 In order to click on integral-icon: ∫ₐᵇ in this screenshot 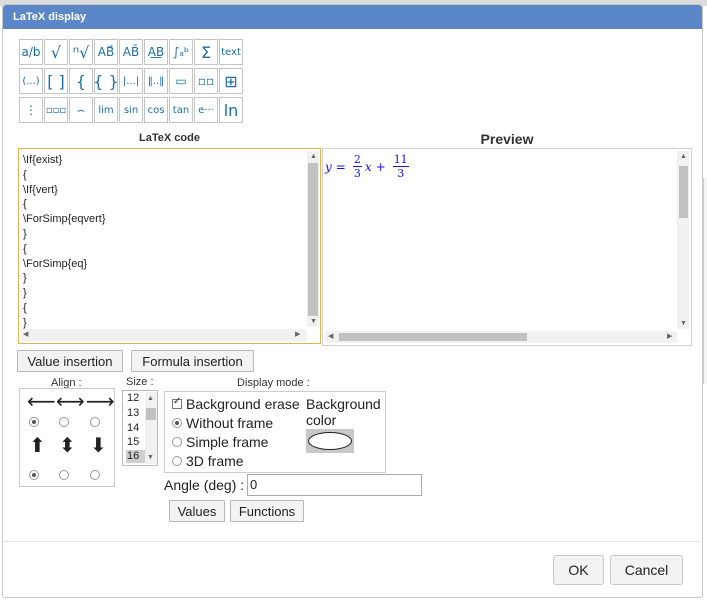, I will do `click(181, 52)`.